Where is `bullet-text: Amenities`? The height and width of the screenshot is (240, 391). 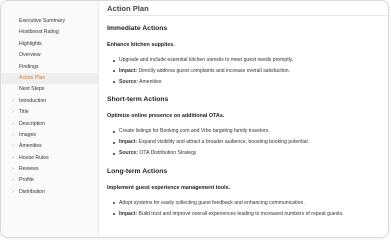 bullet-text: Amenities is located at coordinates (149, 81).